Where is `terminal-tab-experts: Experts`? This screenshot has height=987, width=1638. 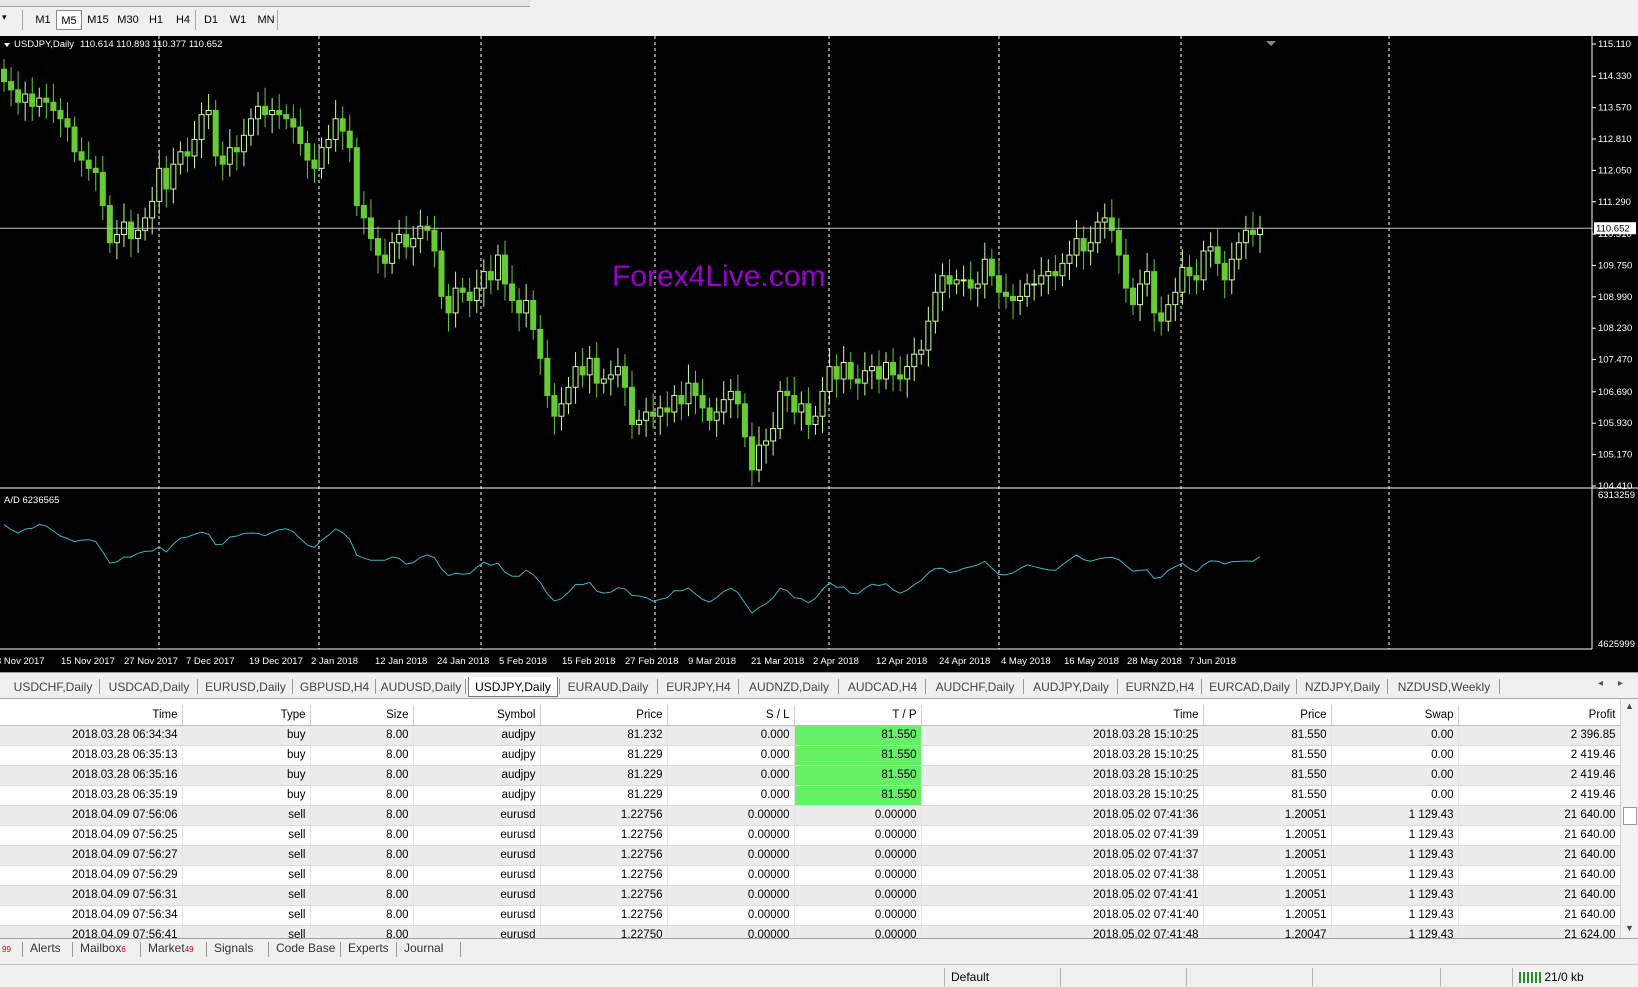
terminal-tab-experts: Experts is located at coordinates (368, 948).